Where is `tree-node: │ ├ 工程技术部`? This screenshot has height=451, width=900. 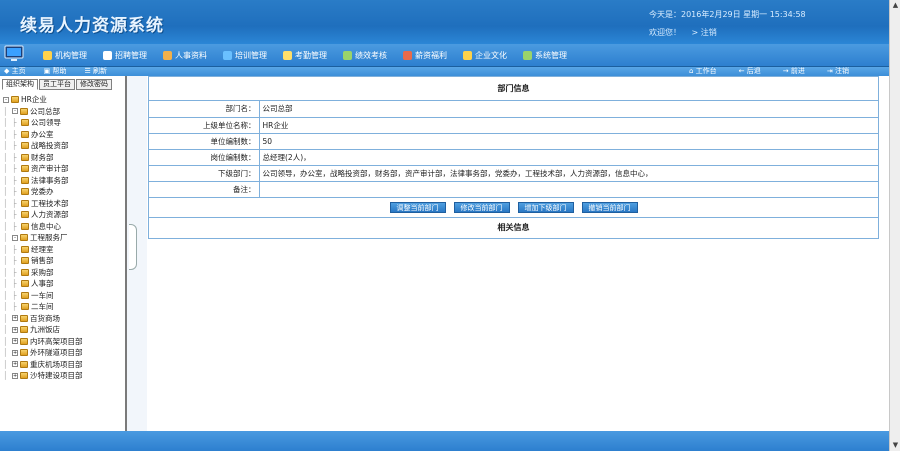 tree-node: │ ├ 工程技术部 is located at coordinates (64, 204).